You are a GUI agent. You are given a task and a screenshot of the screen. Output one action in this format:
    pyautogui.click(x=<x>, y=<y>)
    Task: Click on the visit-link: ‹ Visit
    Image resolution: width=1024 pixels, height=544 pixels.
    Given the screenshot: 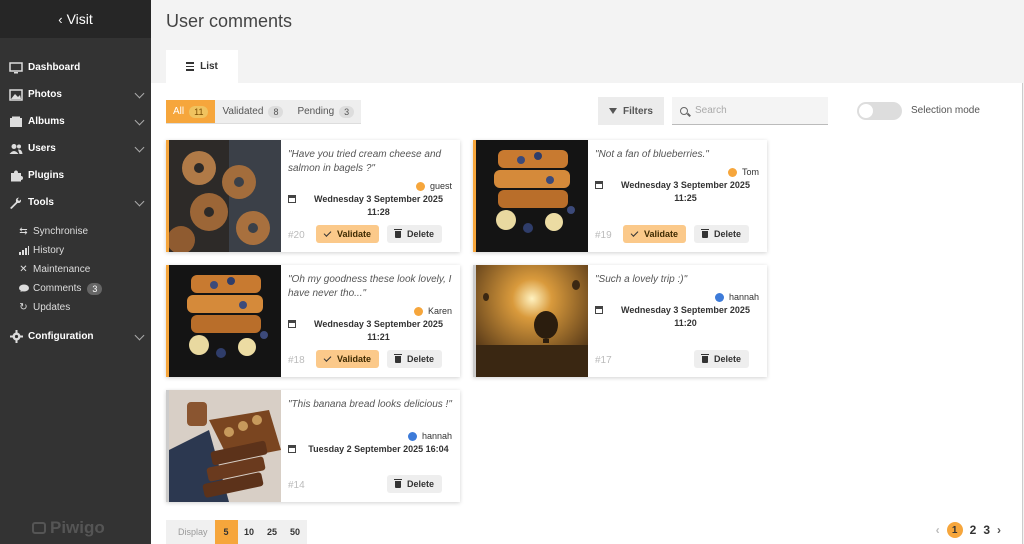 What is the action you would take?
    pyautogui.click(x=75, y=19)
    